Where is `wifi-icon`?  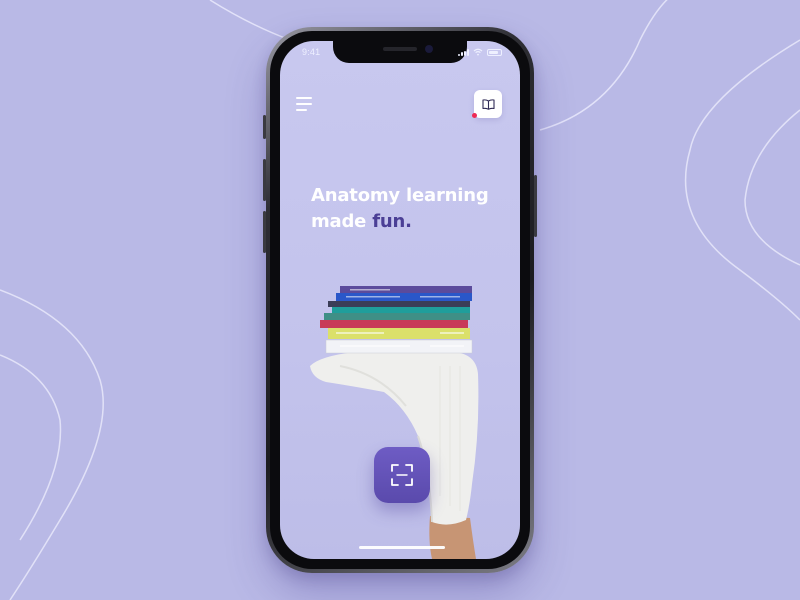
wifi-icon is located at coordinates (478, 52).